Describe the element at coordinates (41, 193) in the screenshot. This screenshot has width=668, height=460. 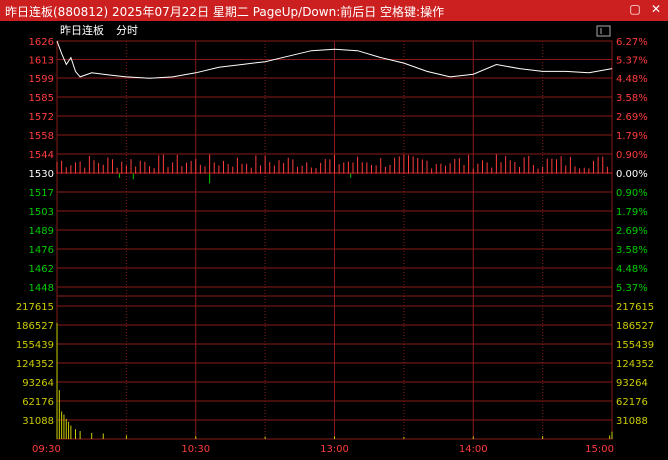
I see `price-tick-label: 1517` at that location.